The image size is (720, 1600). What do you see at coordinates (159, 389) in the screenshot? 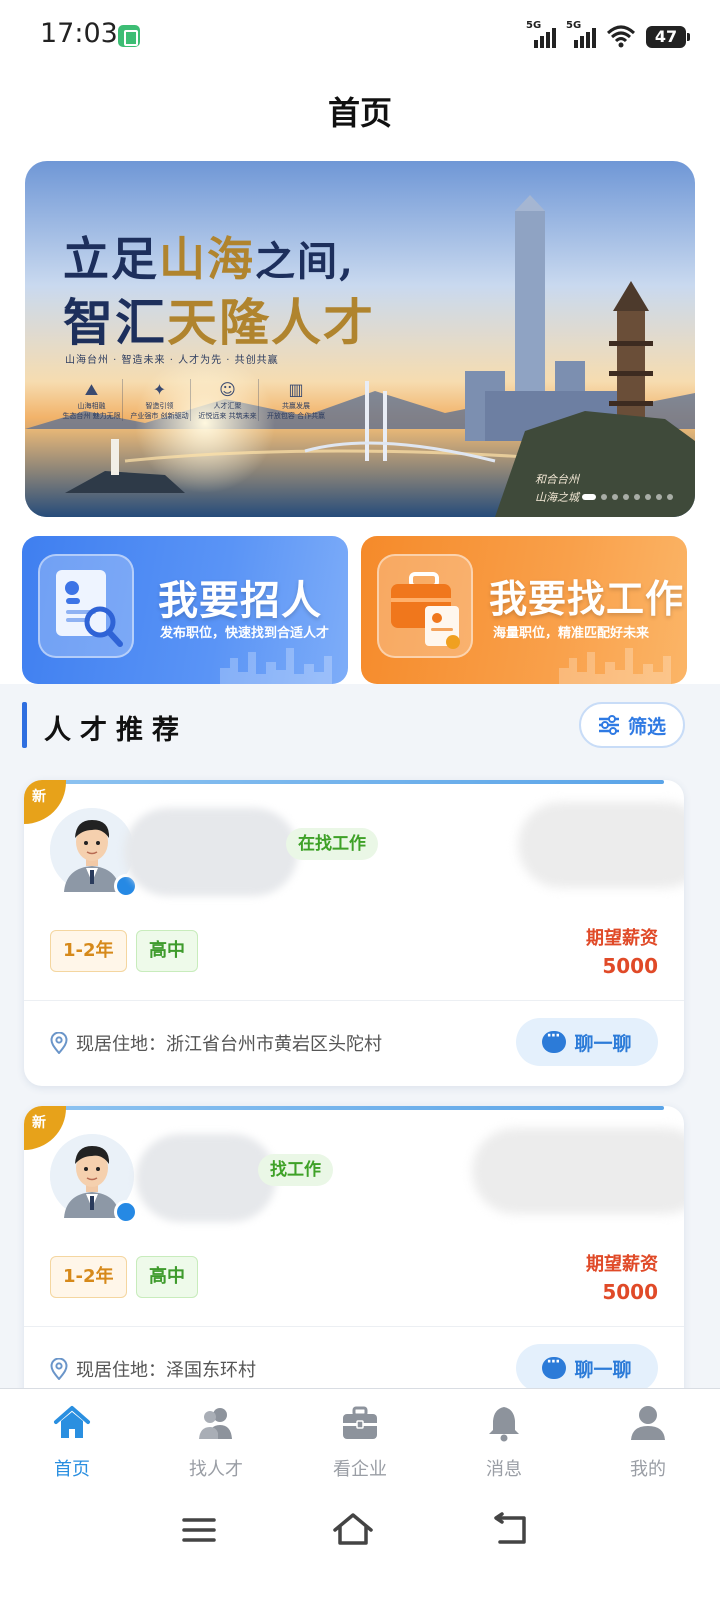
I see `lightbulb-icon: ✦` at bounding box center [159, 389].